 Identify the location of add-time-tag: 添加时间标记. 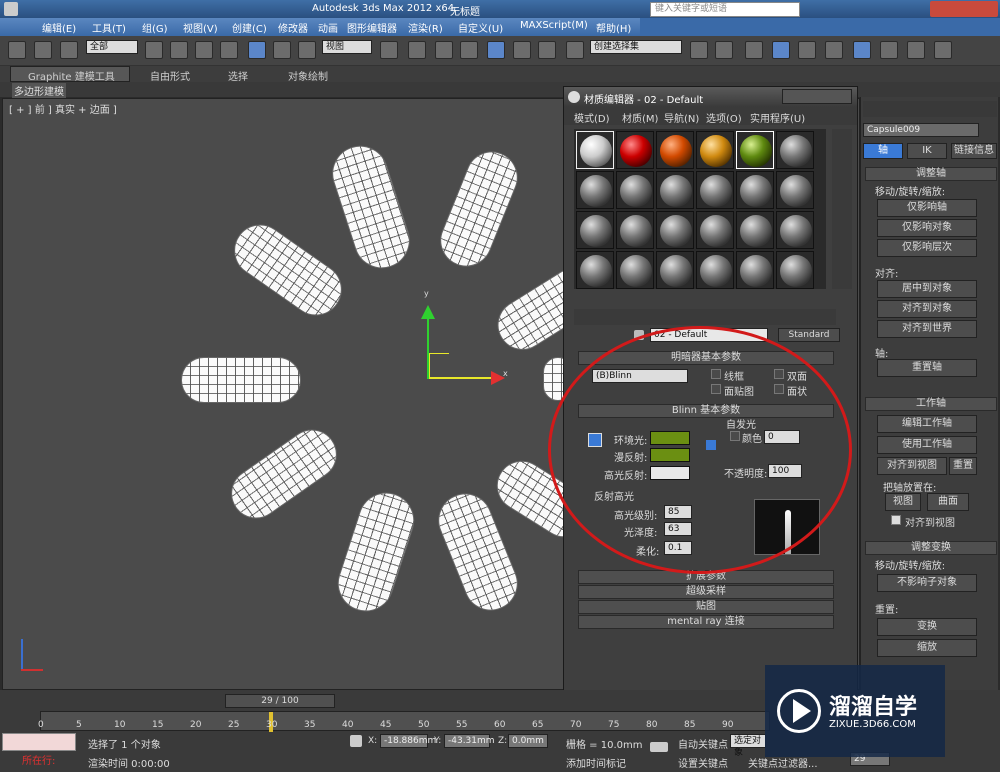
(596, 762).